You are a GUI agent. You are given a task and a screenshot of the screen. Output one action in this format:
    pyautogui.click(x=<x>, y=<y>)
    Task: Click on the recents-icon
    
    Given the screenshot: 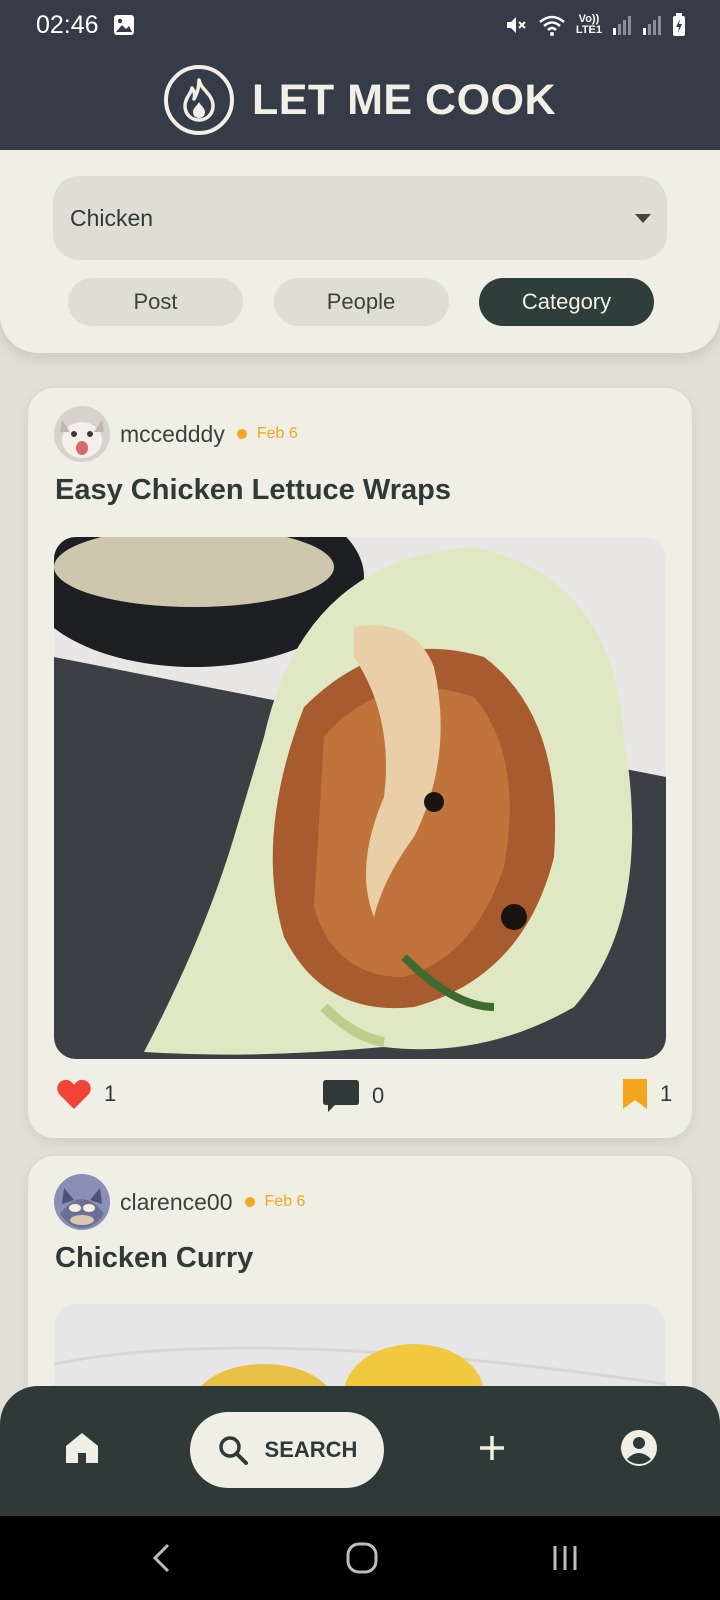 What is the action you would take?
    pyautogui.click(x=565, y=1558)
    